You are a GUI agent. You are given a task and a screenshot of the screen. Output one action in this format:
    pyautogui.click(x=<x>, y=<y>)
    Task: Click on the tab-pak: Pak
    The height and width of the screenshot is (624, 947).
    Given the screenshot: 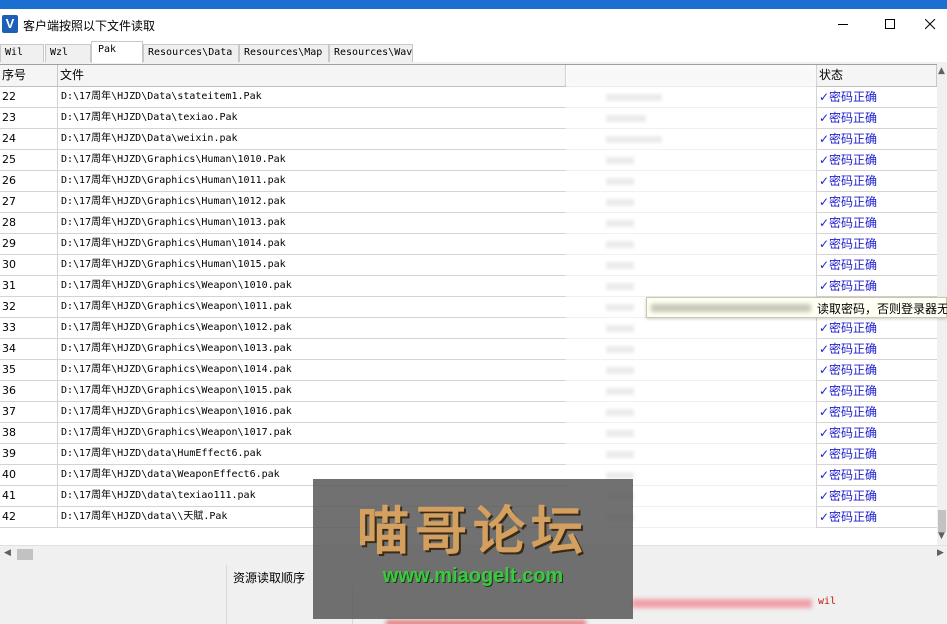 What is the action you would take?
    pyautogui.click(x=117, y=52)
    